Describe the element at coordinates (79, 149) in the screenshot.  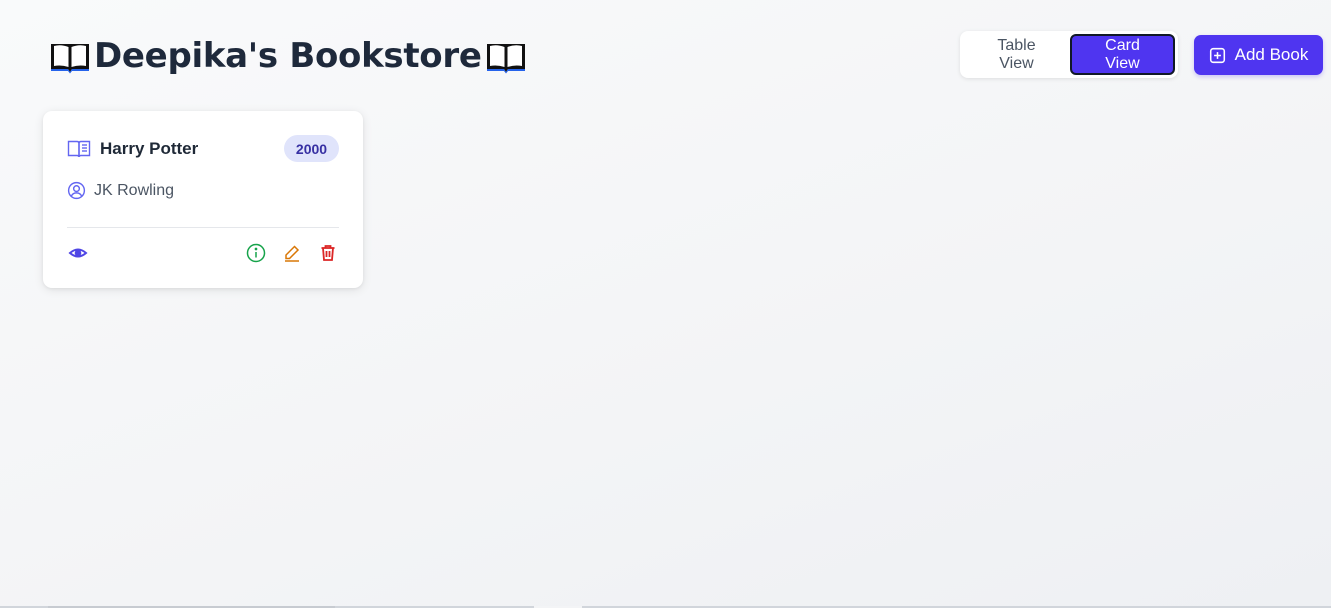
I see `book-open-icon` at that location.